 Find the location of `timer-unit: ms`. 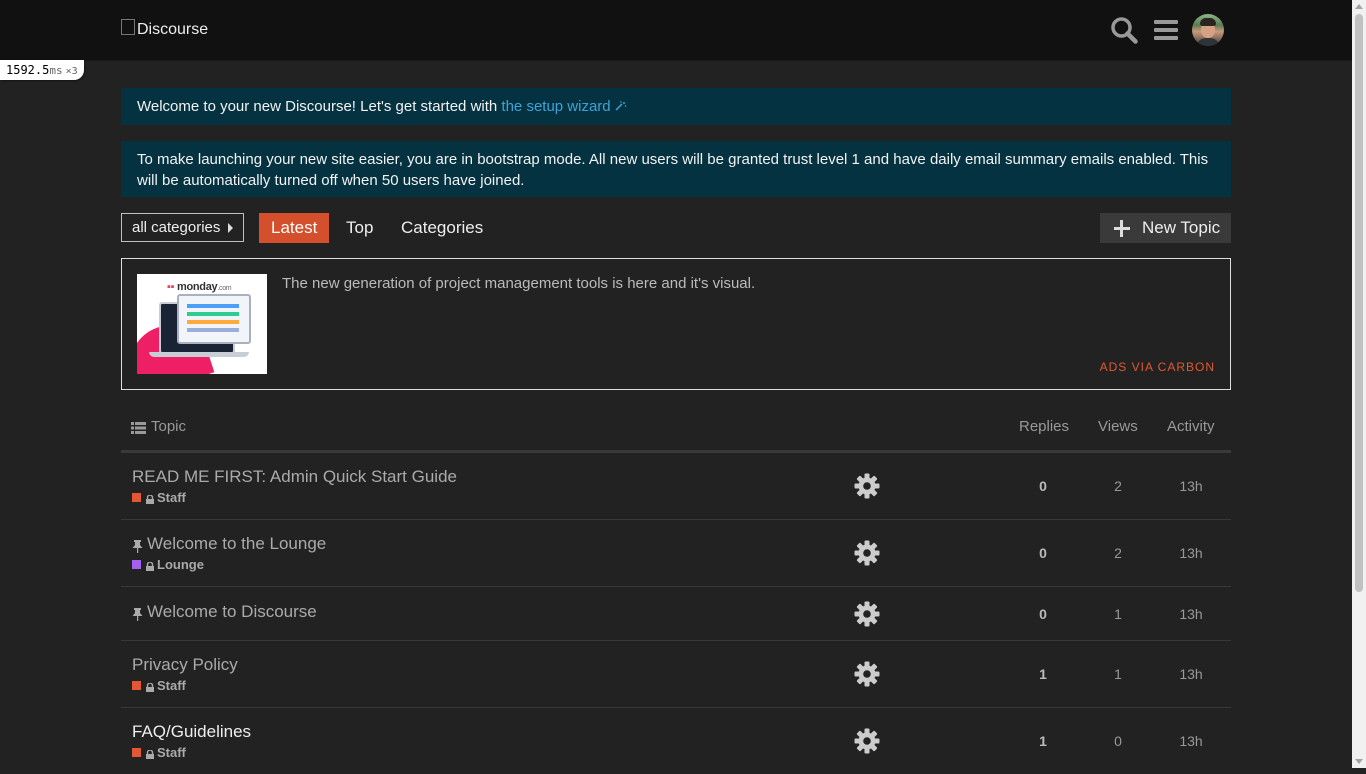

timer-unit: ms is located at coordinates (56, 70).